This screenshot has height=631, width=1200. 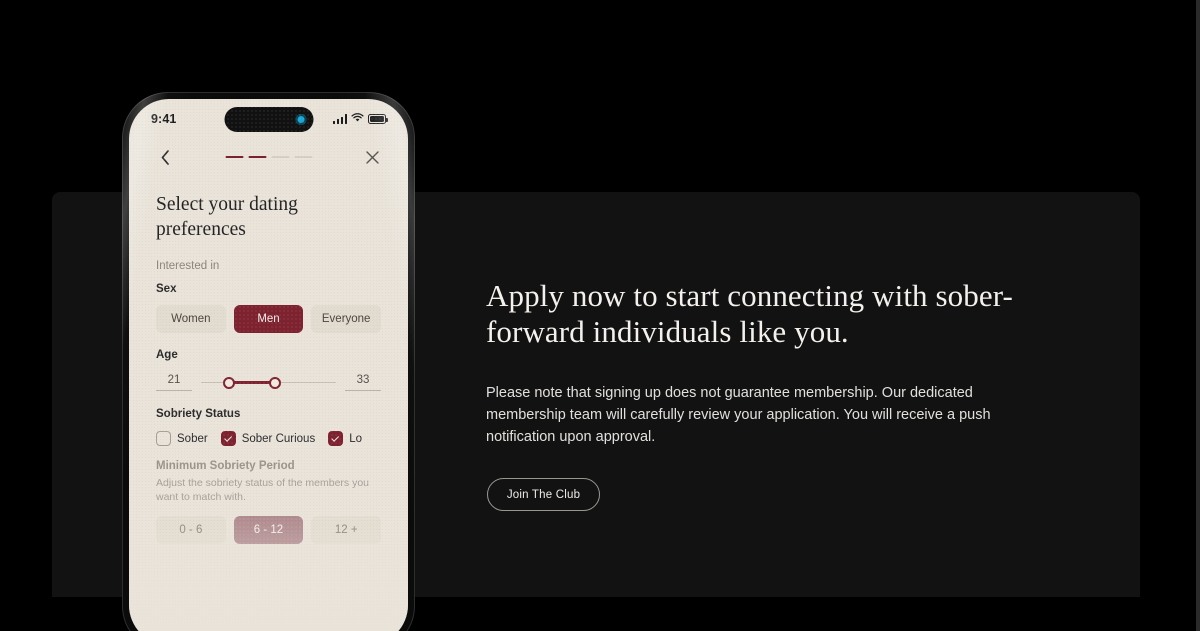 I want to click on close-x-icon, so click(x=372, y=157).